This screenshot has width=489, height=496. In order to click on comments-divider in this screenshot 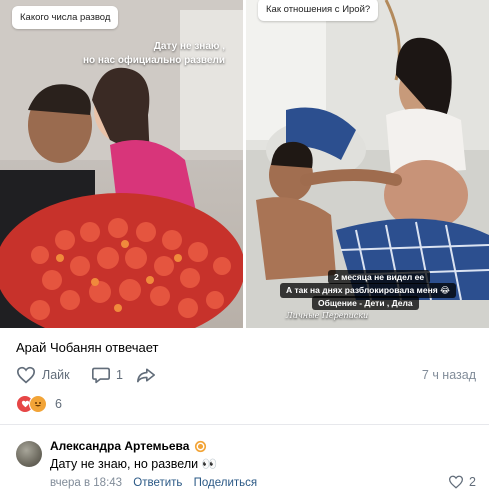, I will do `click(244, 424)`.